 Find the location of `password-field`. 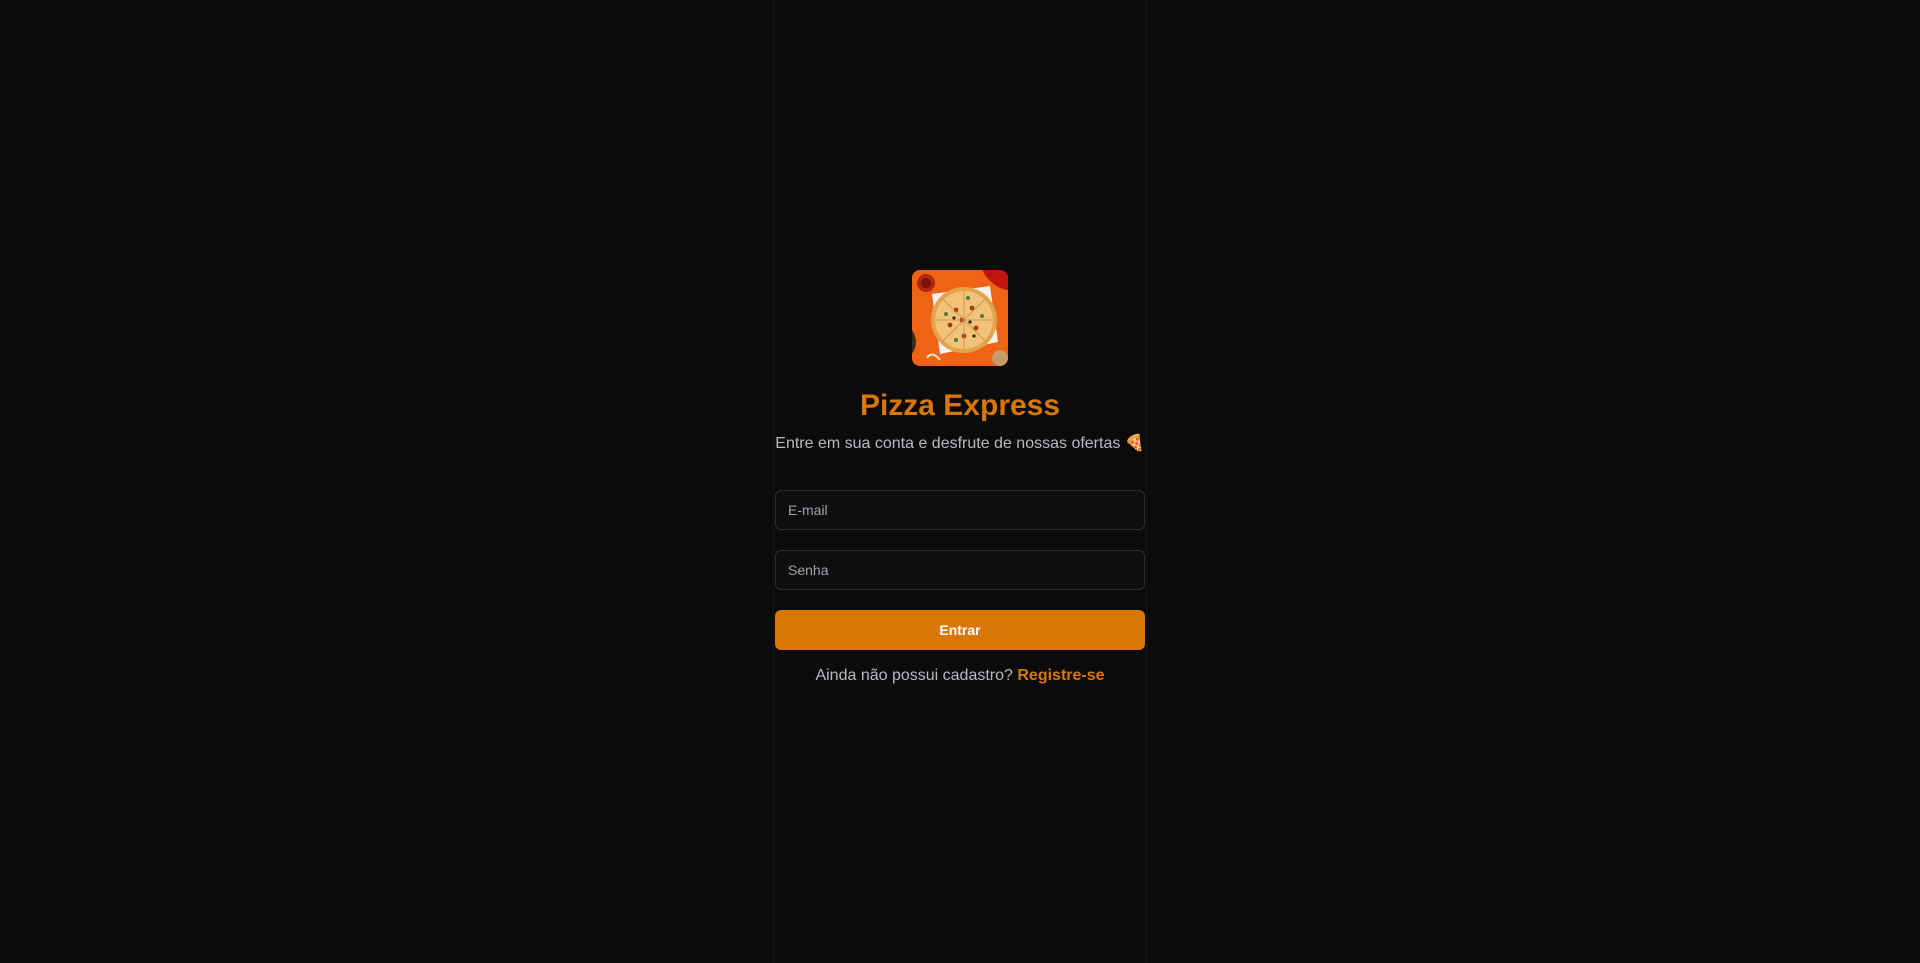

password-field is located at coordinates (960, 570).